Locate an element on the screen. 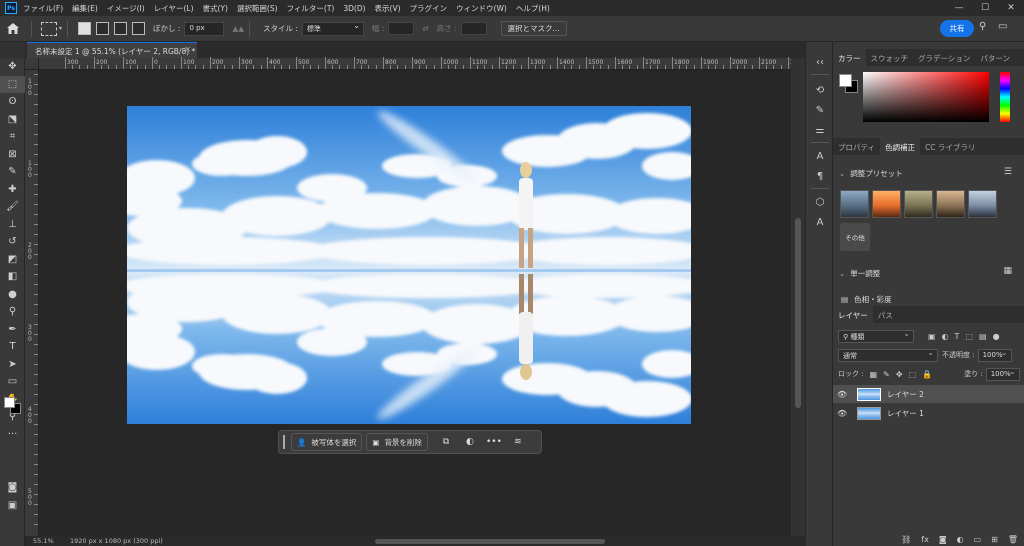  history-brush-tool-icon: ↺ is located at coordinates (12, 242).